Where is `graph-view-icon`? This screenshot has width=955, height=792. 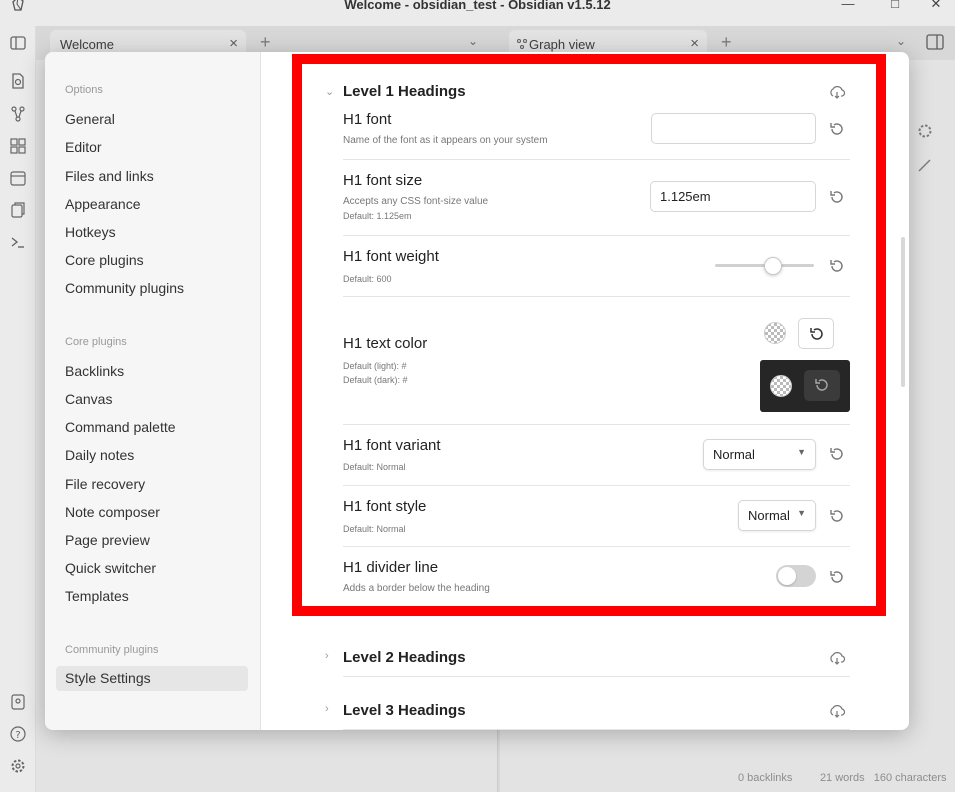
graph-view-icon is located at coordinates (18, 114).